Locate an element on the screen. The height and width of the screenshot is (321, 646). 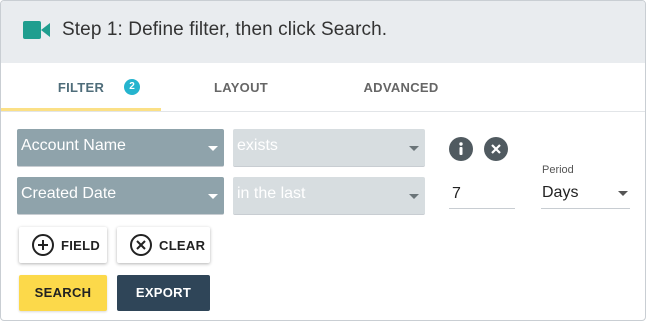
info-icon is located at coordinates (461, 149).